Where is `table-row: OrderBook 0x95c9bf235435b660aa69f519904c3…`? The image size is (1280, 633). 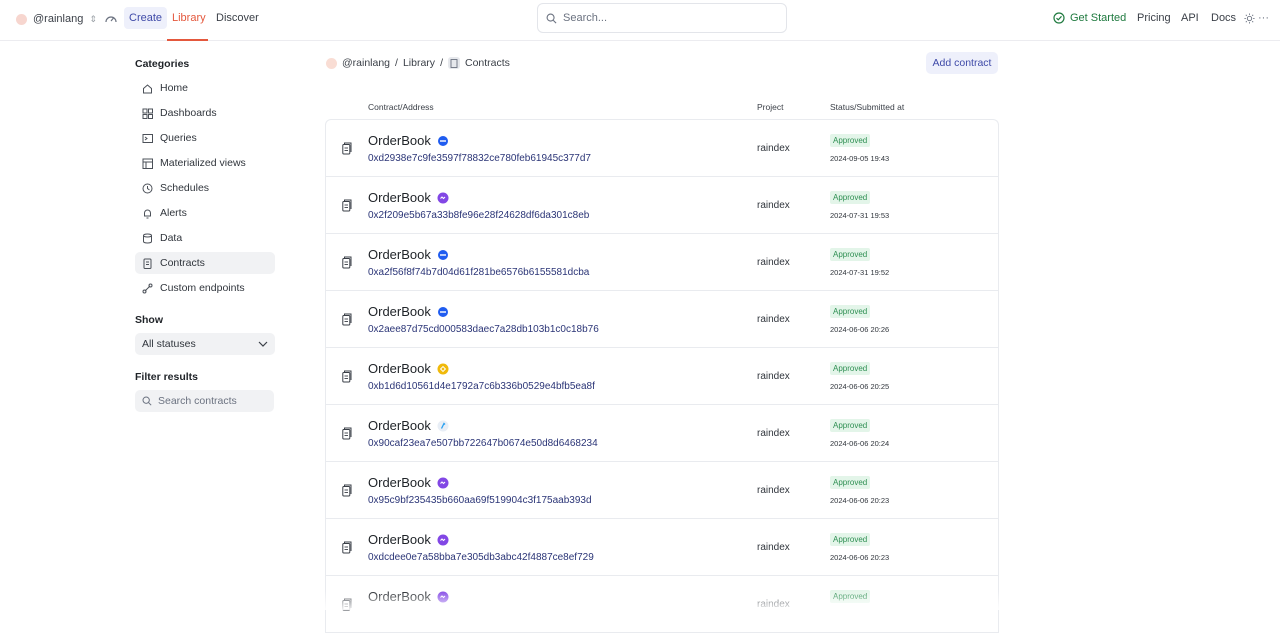
table-row: OrderBook 0x95c9bf235435b660aa69f519904c3… is located at coordinates (662, 490).